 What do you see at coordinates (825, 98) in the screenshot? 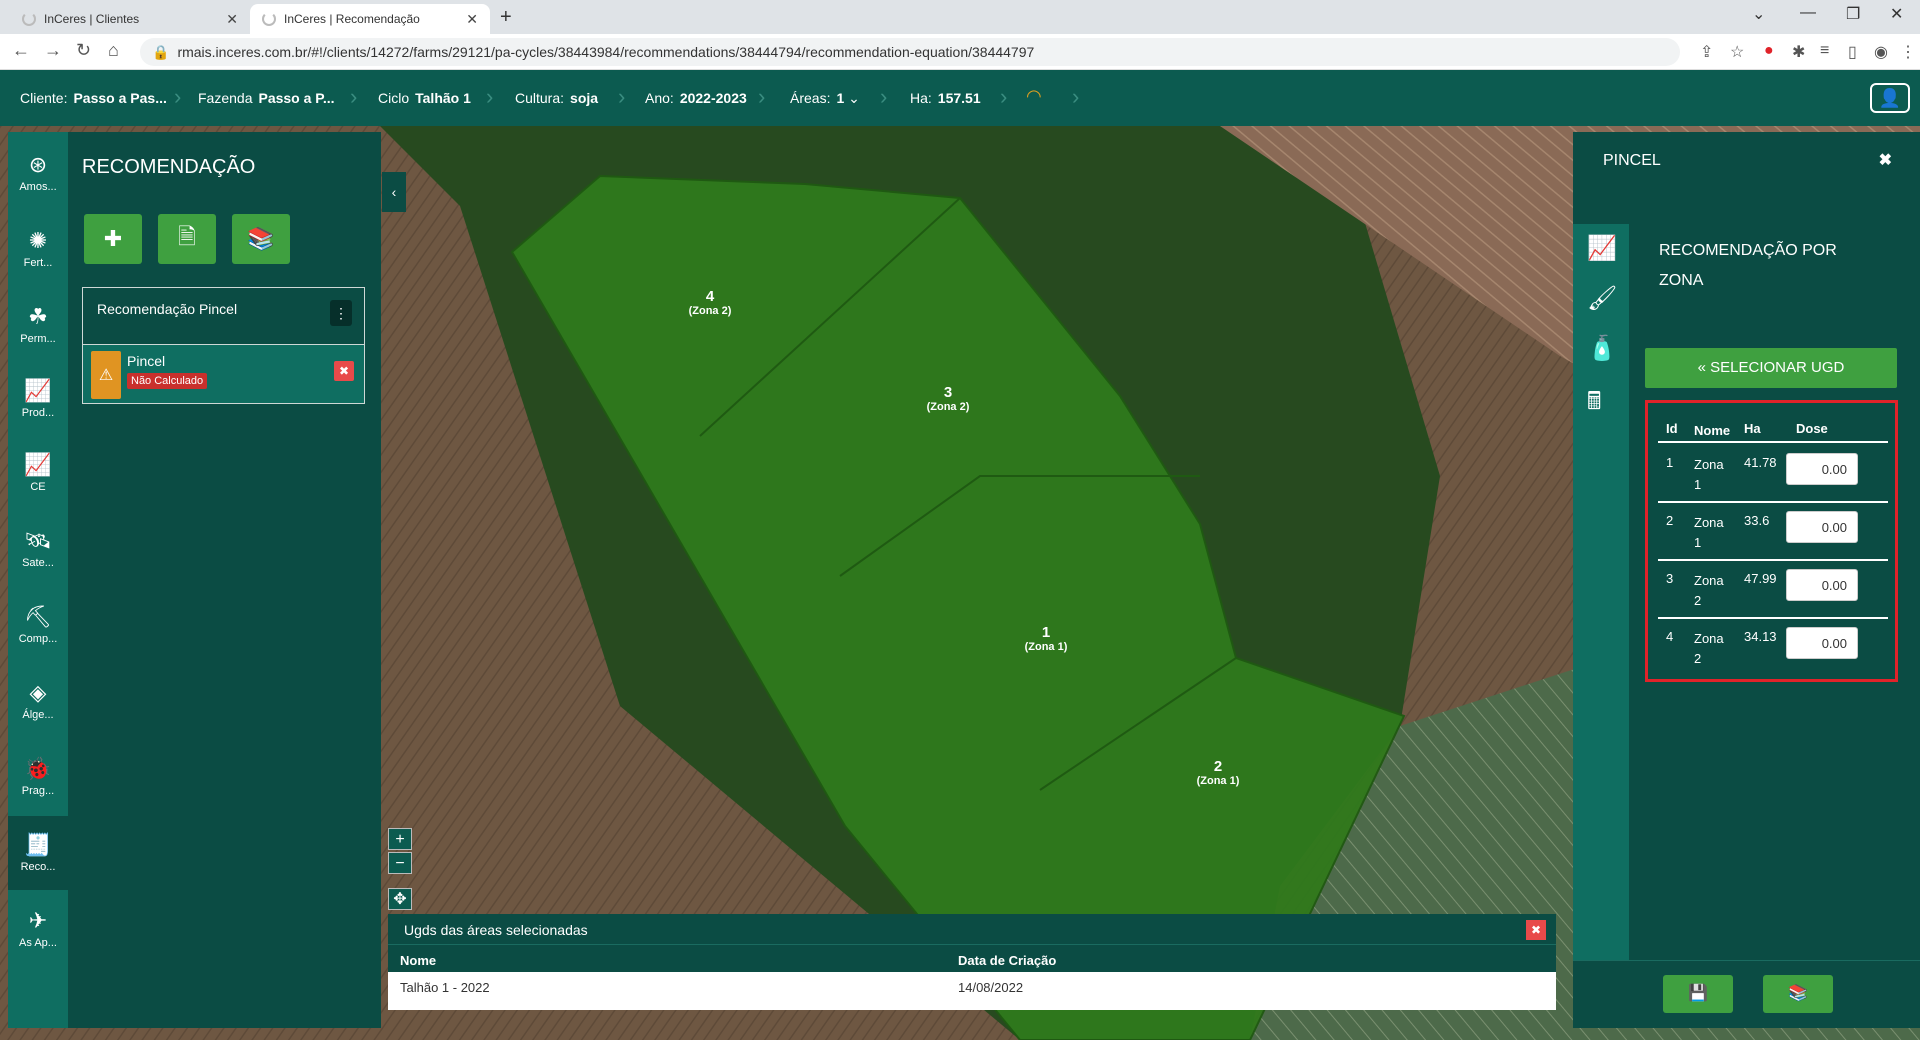
I see `areas-dropdown: Áreas: 1 ⌄` at bounding box center [825, 98].